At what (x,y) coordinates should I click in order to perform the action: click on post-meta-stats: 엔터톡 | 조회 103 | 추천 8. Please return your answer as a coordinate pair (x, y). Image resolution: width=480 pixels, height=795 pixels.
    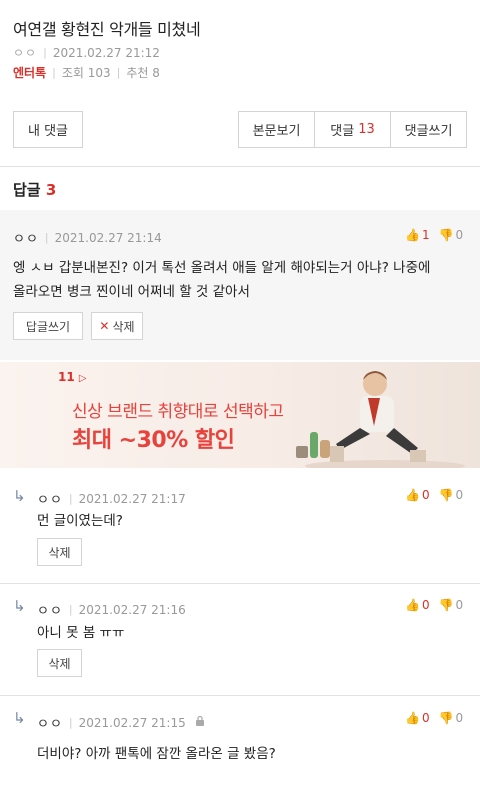
    Looking at the image, I should click on (86, 72).